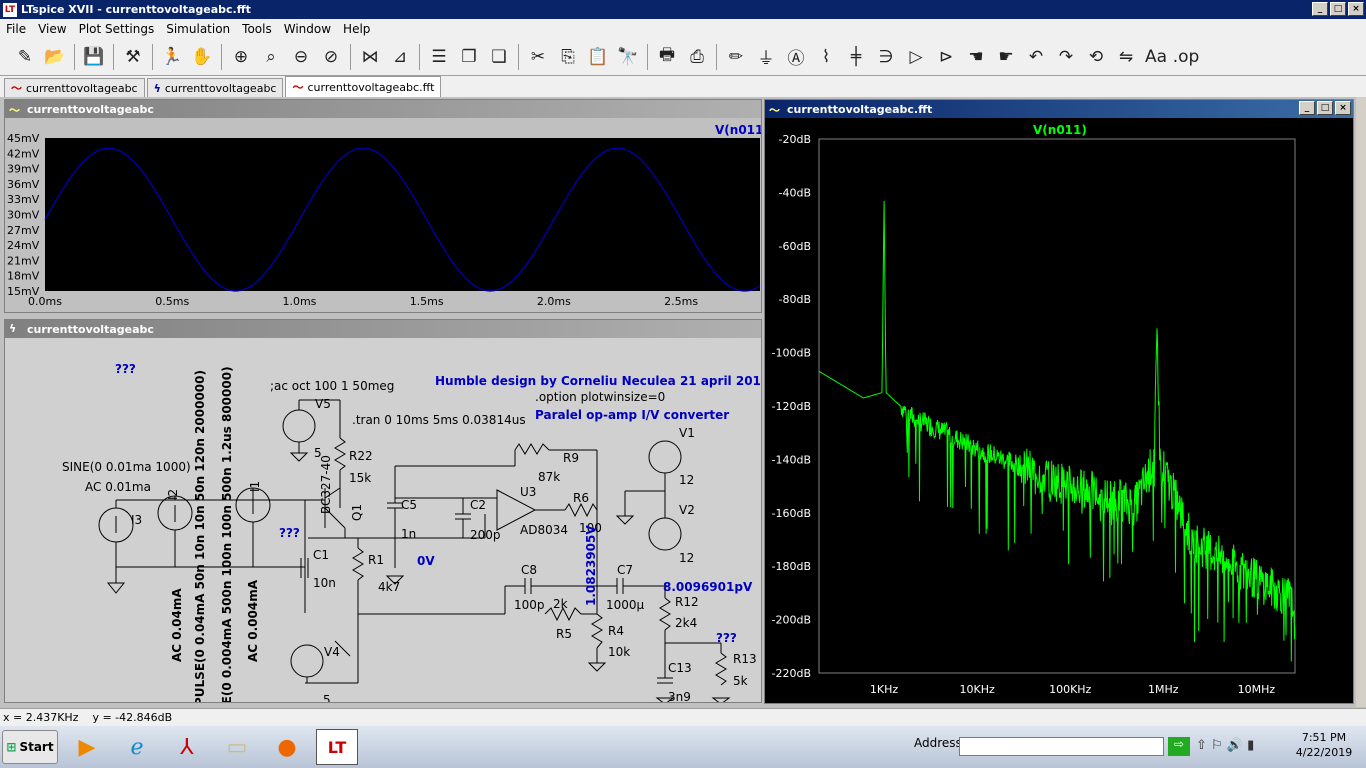  What do you see at coordinates (357, 512) in the screenshot?
I see `q1-label: Q1` at bounding box center [357, 512].